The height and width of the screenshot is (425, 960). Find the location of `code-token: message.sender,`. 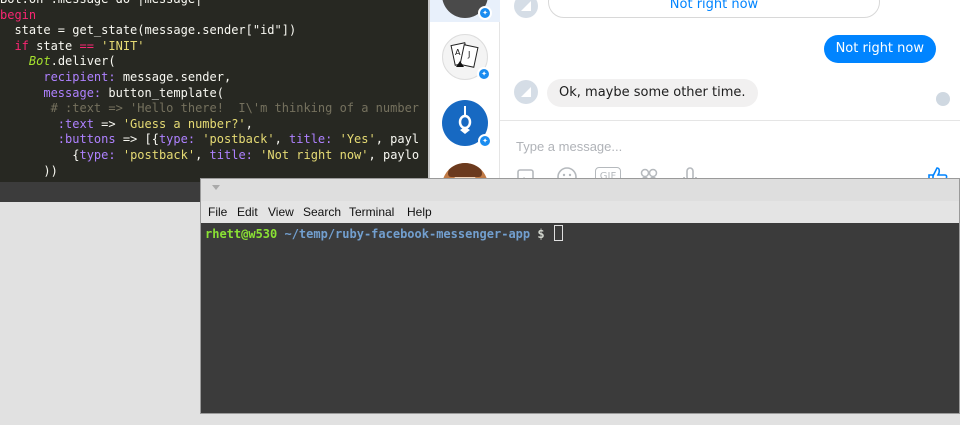

code-token: message.sender, is located at coordinates (173, 76).